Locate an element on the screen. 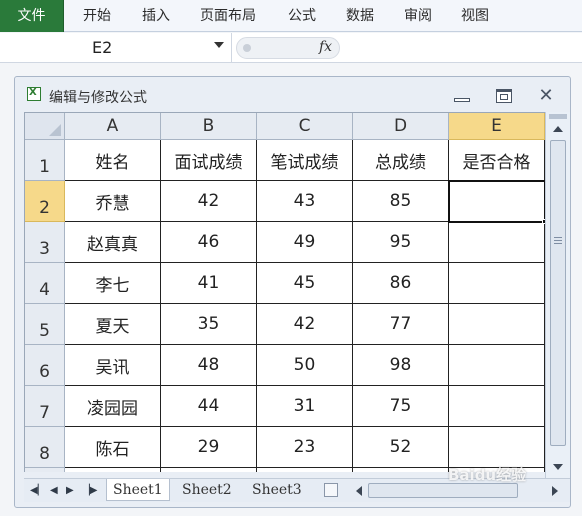 This screenshot has width=582, height=516. cell-d2: 85 is located at coordinates (401, 201).